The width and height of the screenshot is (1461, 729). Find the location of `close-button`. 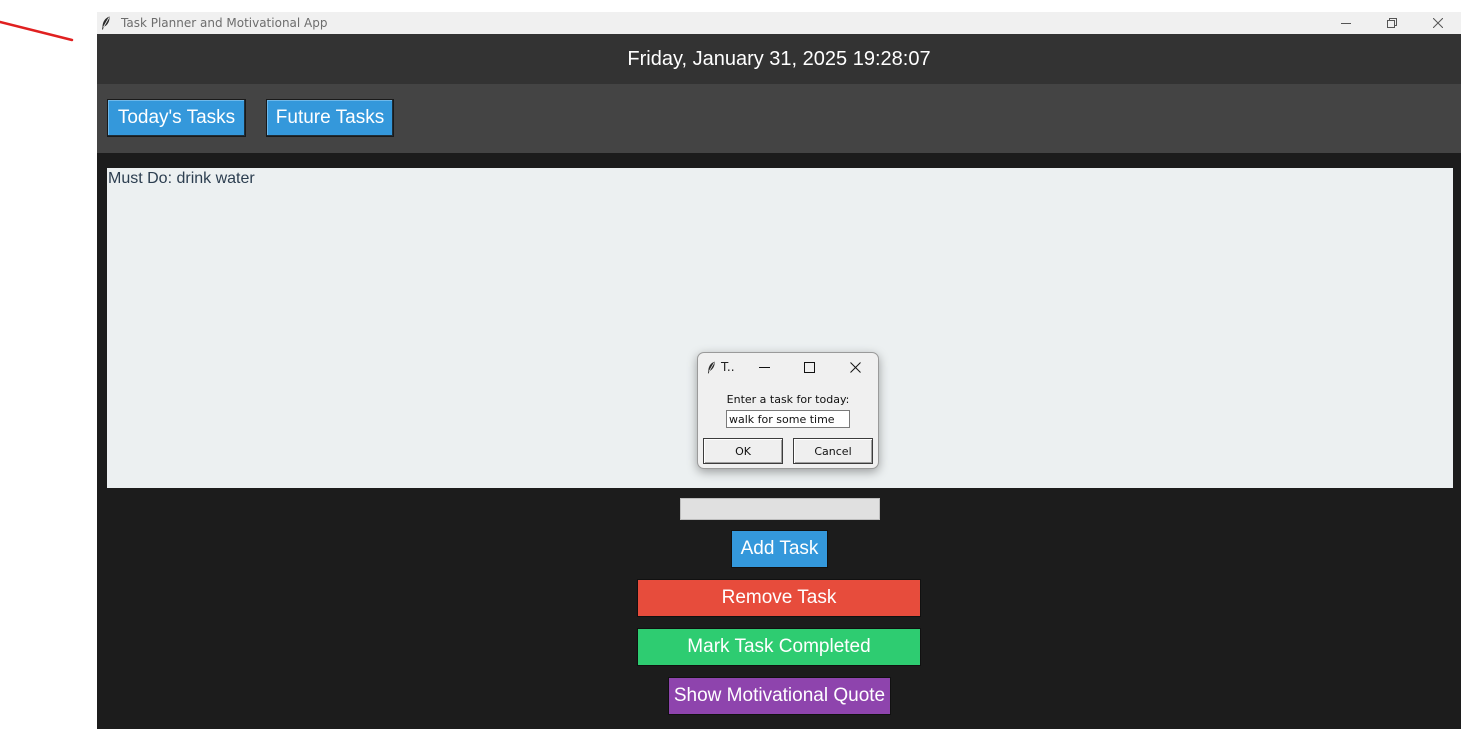

close-button is located at coordinates (1438, 23).